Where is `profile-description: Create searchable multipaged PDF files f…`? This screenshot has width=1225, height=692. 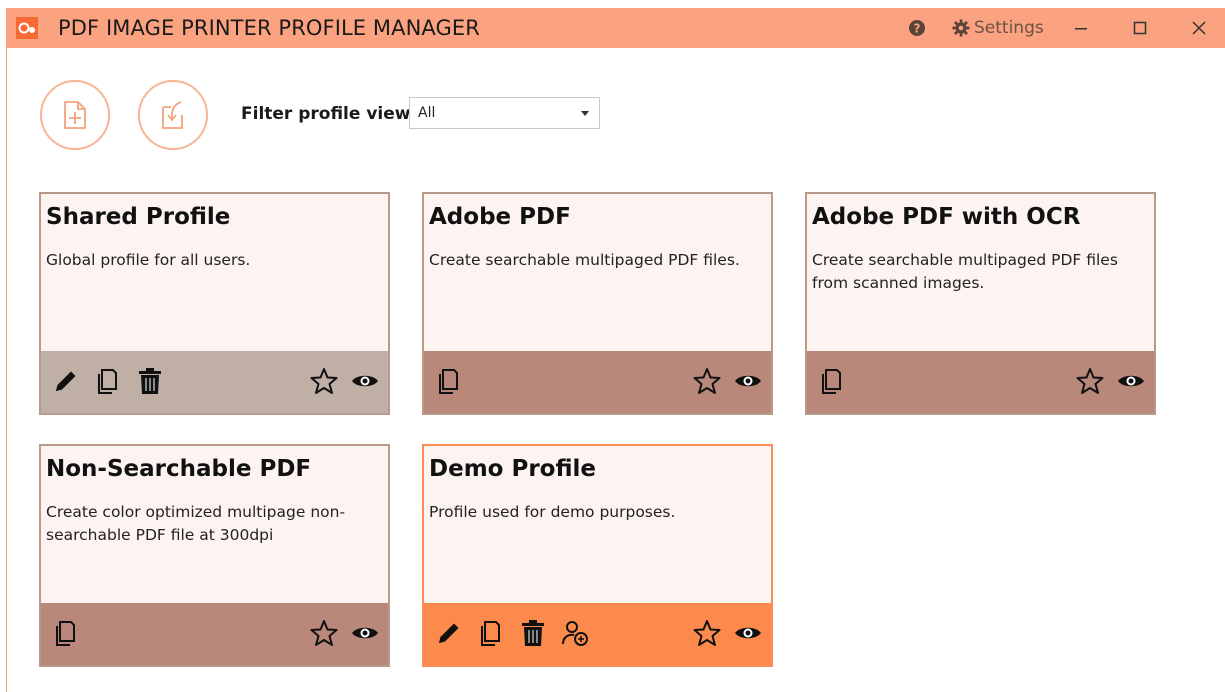
profile-description: Create searchable multipaged PDF files f… is located at coordinates (965, 271).